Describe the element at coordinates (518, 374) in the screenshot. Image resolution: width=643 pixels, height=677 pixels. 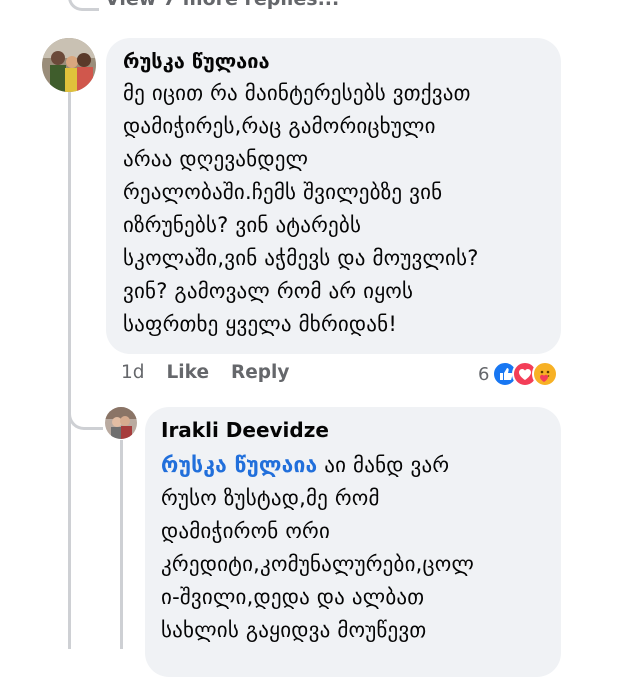
I see `reaction-summary: 6` at that location.